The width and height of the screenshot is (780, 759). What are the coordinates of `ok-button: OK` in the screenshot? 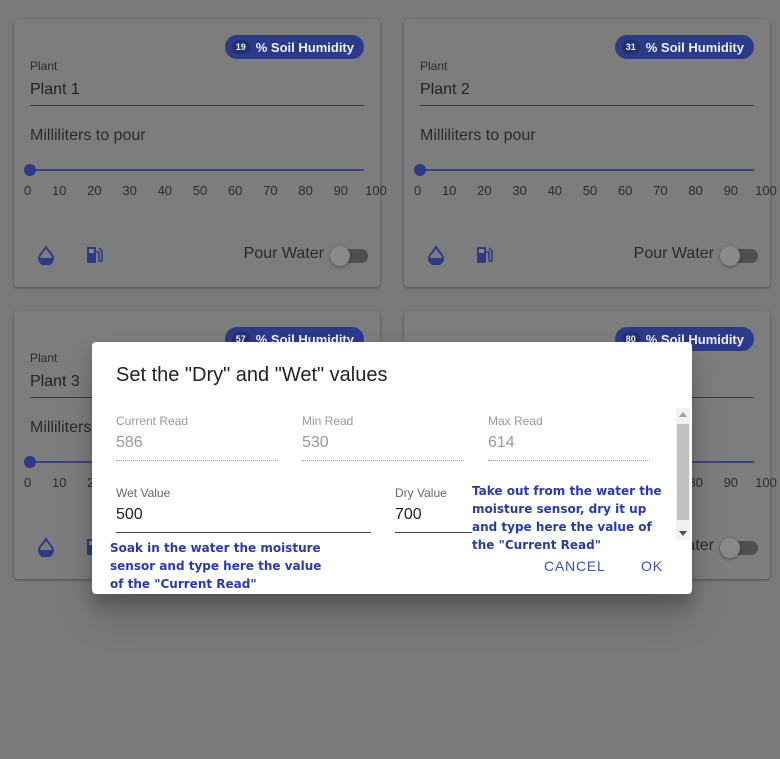 It's located at (652, 566).